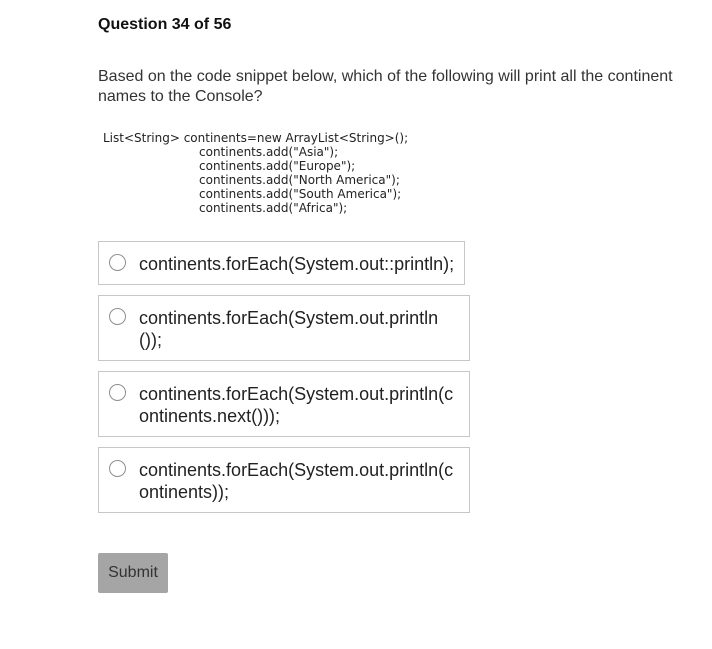 Image resolution: width=712 pixels, height=649 pixels. Describe the element at coordinates (133, 573) in the screenshot. I see `submit-button: Submit` at that location.